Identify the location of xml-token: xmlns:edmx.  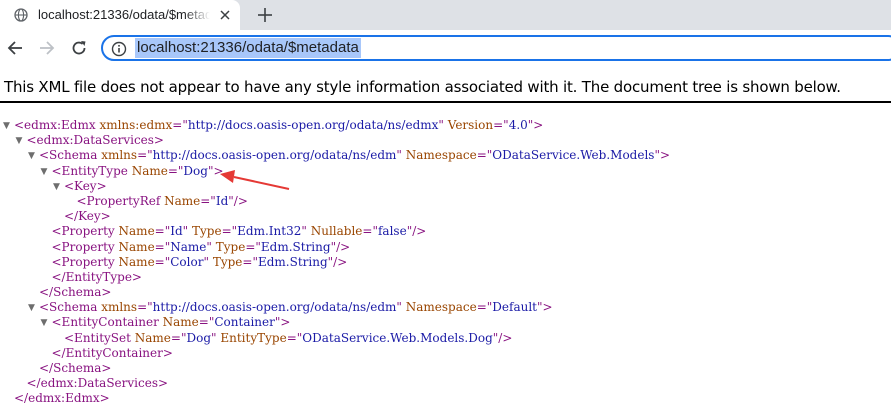
(136, 125).